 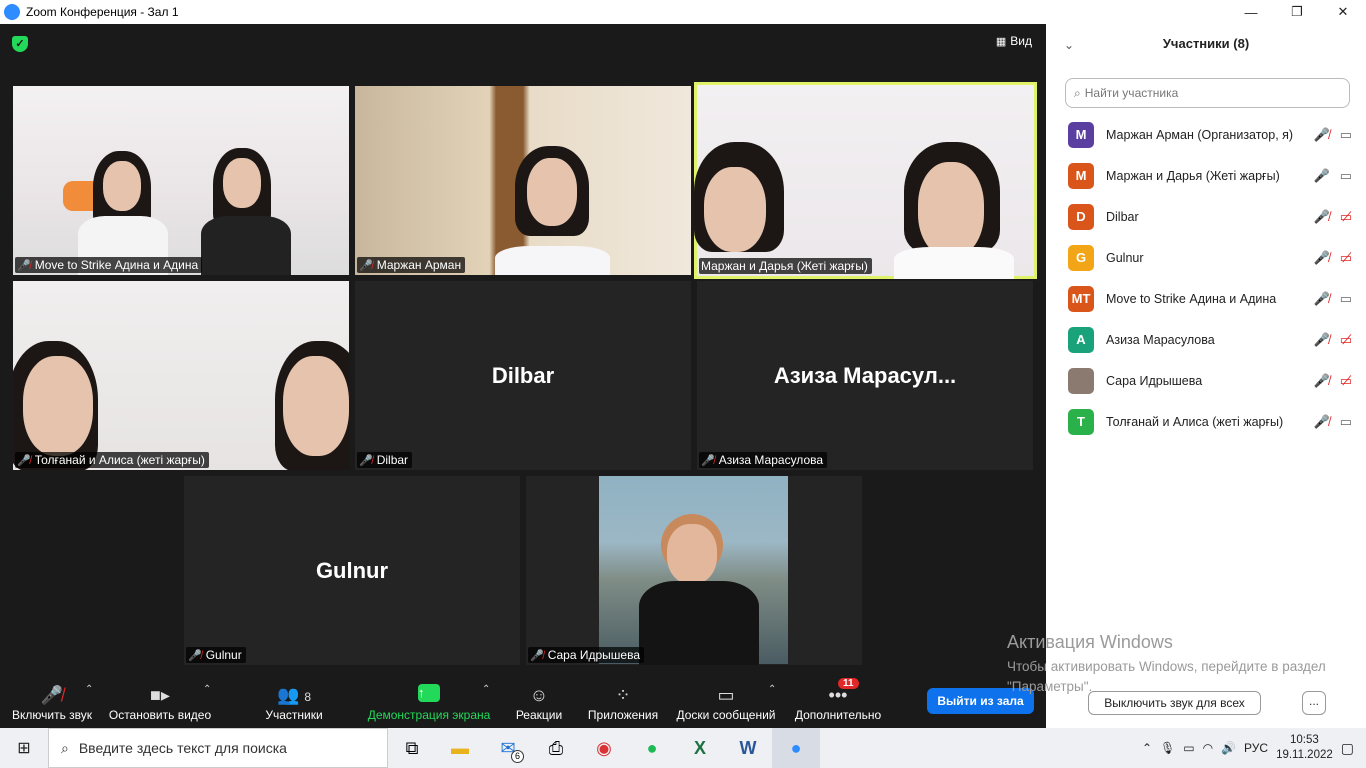 I want to click on search-placeholder: Найти участника, so click(x=1131, y=93).